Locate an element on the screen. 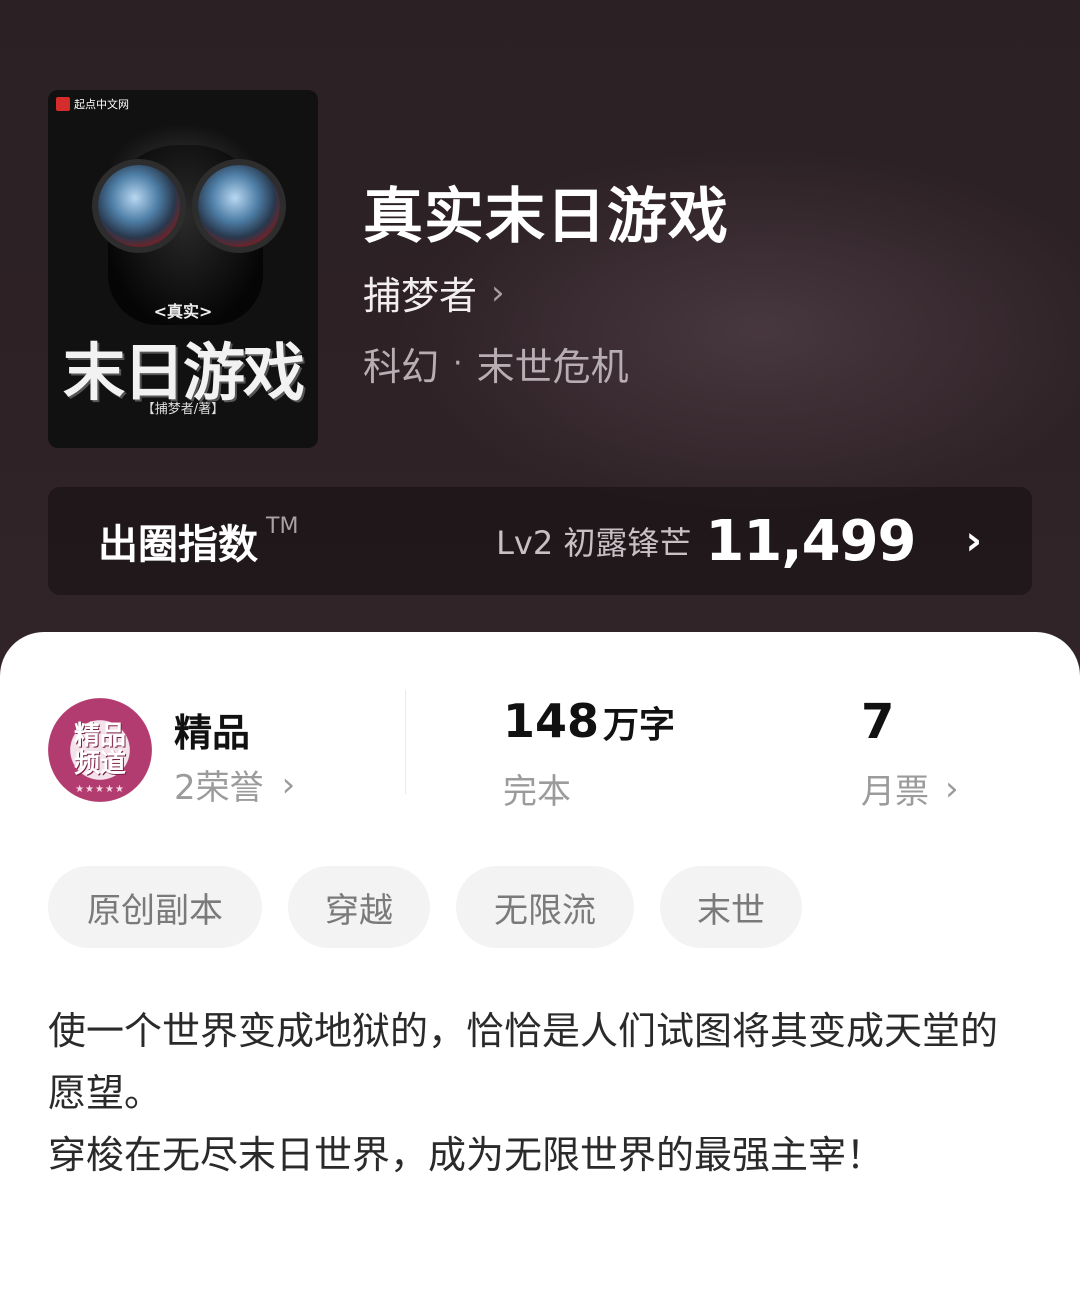 The image size is (1080, 1295). badge-text-line1: 精品 is located at coordinates (99, 736).